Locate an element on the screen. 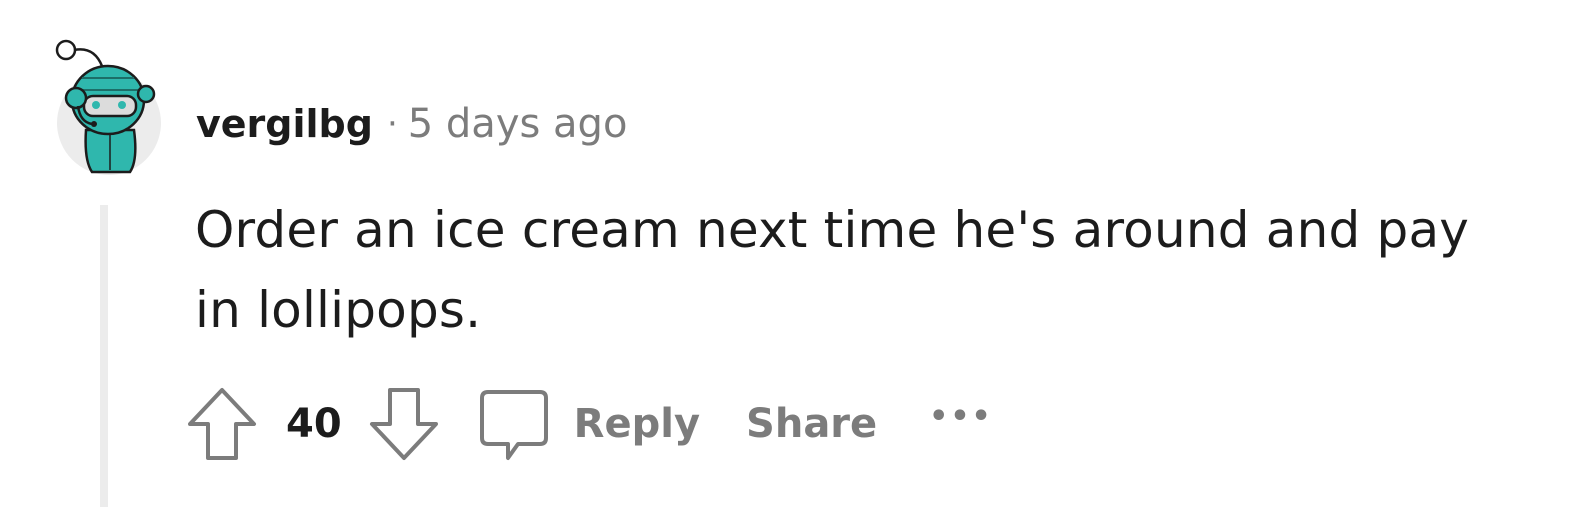  reply-icon-button is located at coordinates (514, 424).